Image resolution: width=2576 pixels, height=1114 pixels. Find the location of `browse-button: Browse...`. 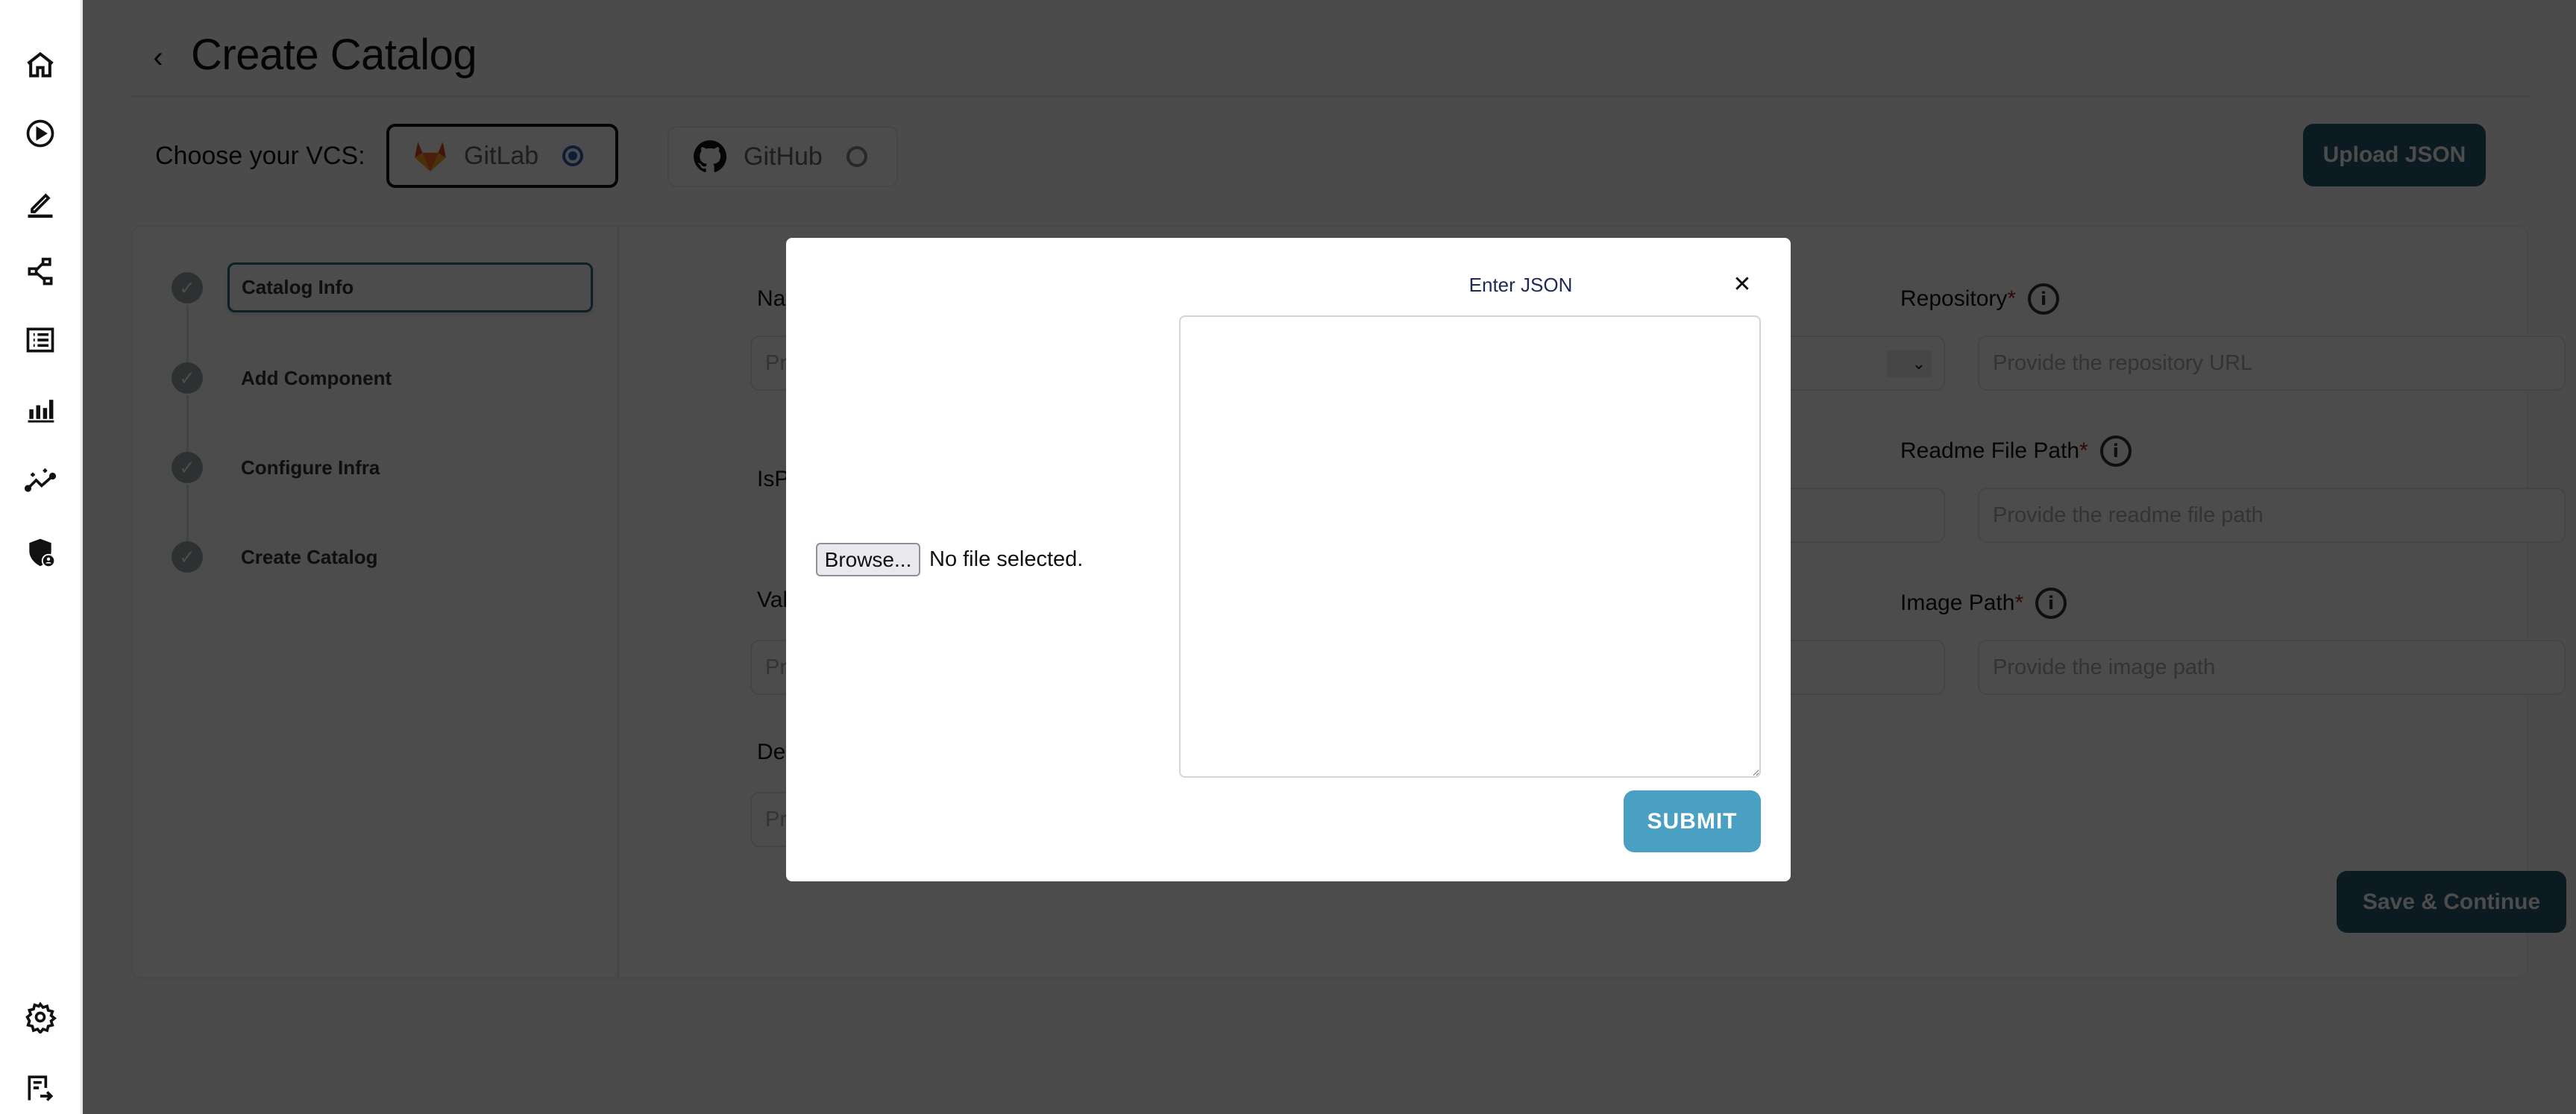

browse-button: Browse... is located at coordinates (868, 559).